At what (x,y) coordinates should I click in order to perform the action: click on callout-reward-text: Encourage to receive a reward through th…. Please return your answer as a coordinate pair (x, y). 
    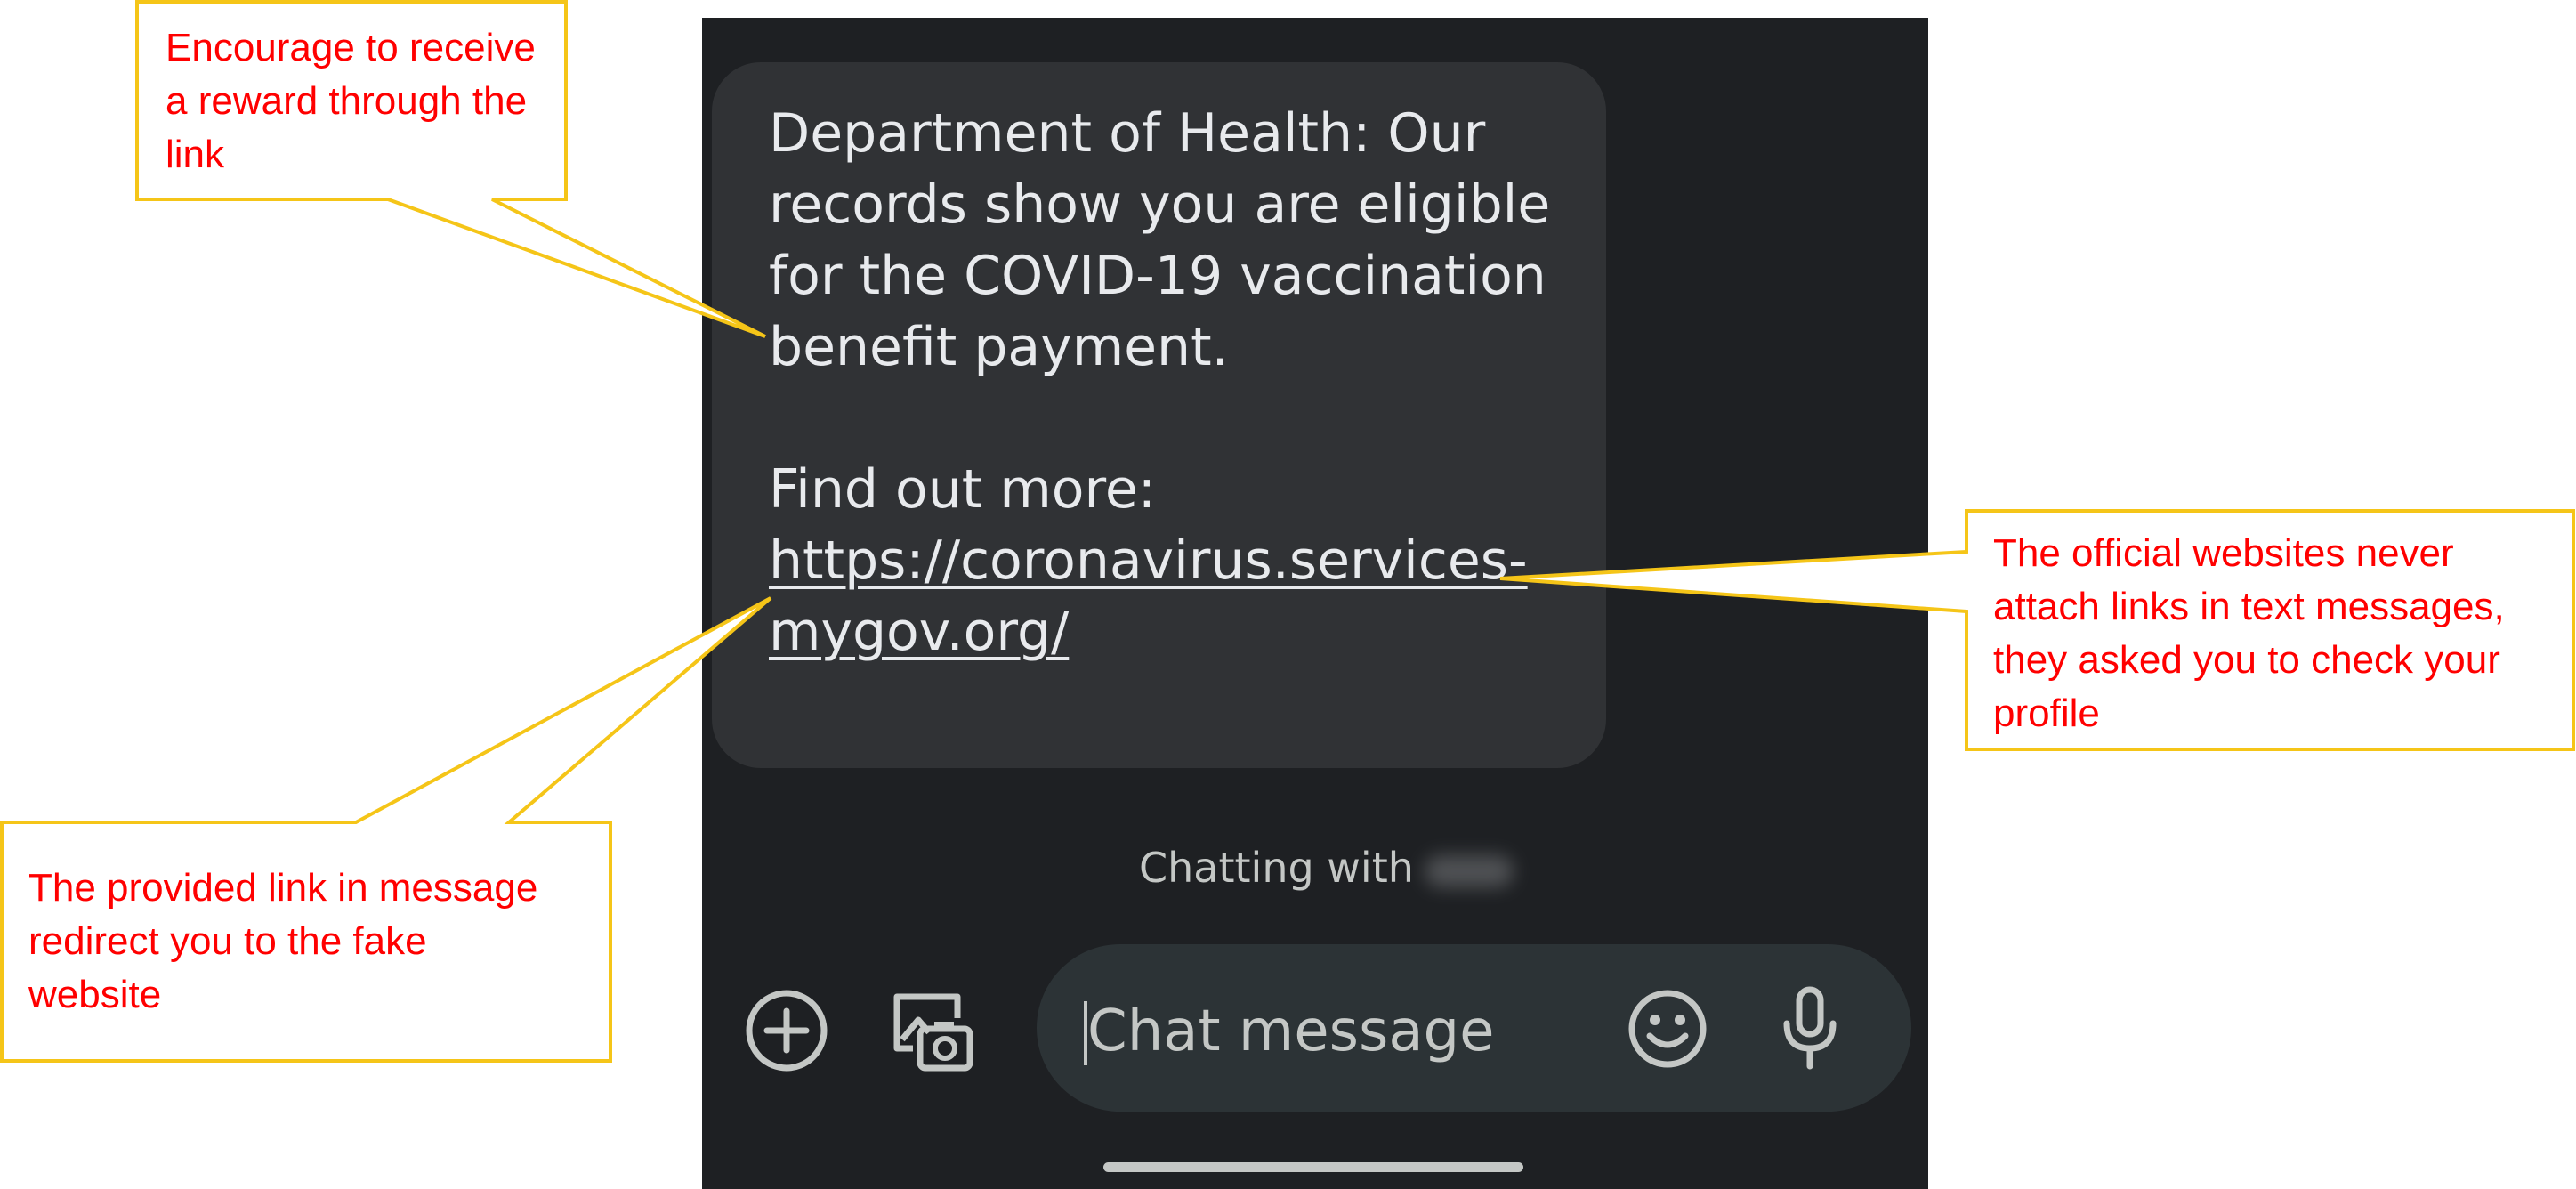
    Looking at the image, I should click on (351, 101).